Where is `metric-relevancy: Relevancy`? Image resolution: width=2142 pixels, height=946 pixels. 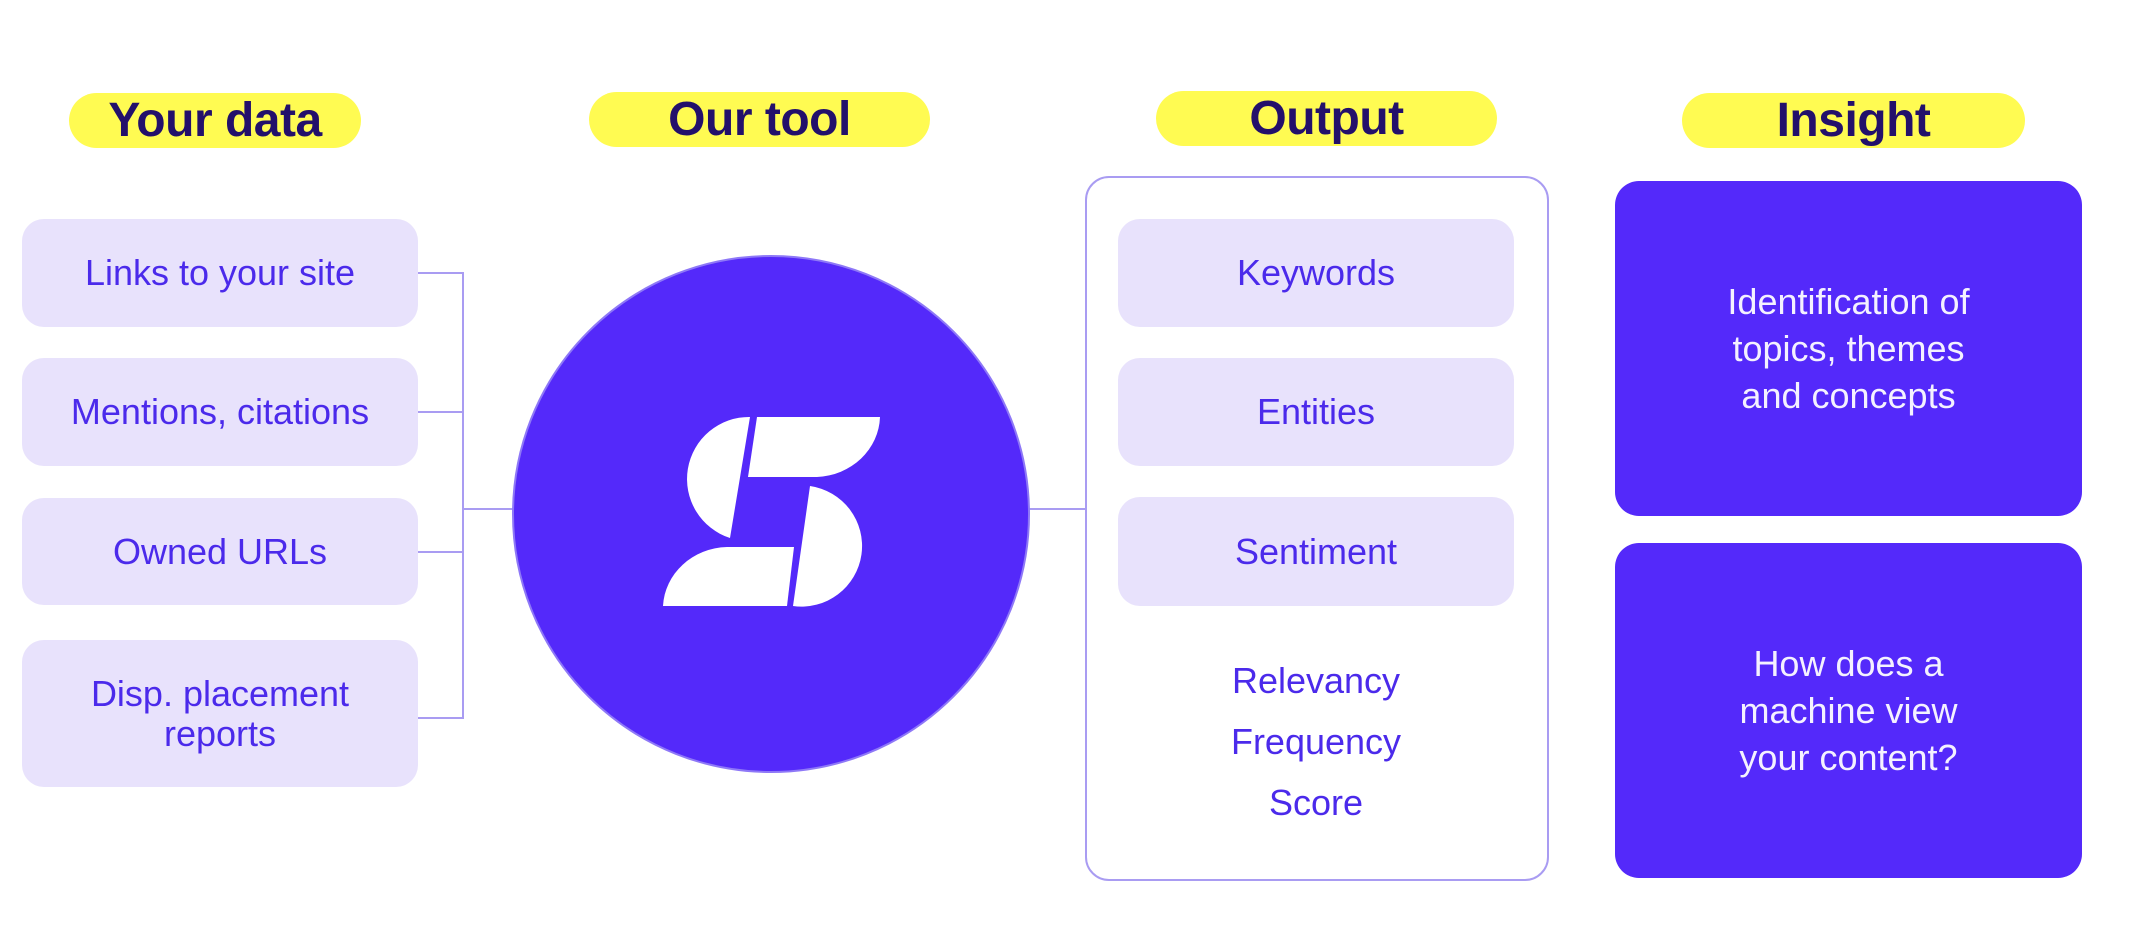 metric-relevancy: Relevancy is located at coordinates (1316, 680).